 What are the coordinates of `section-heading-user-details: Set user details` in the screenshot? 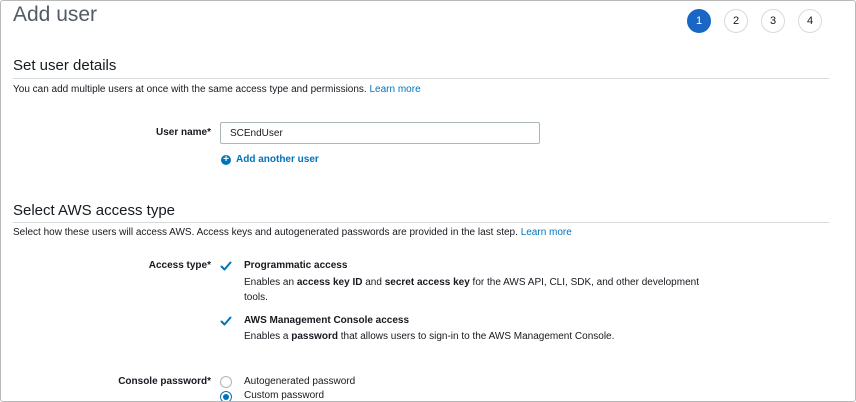 It's located at (65, 65).